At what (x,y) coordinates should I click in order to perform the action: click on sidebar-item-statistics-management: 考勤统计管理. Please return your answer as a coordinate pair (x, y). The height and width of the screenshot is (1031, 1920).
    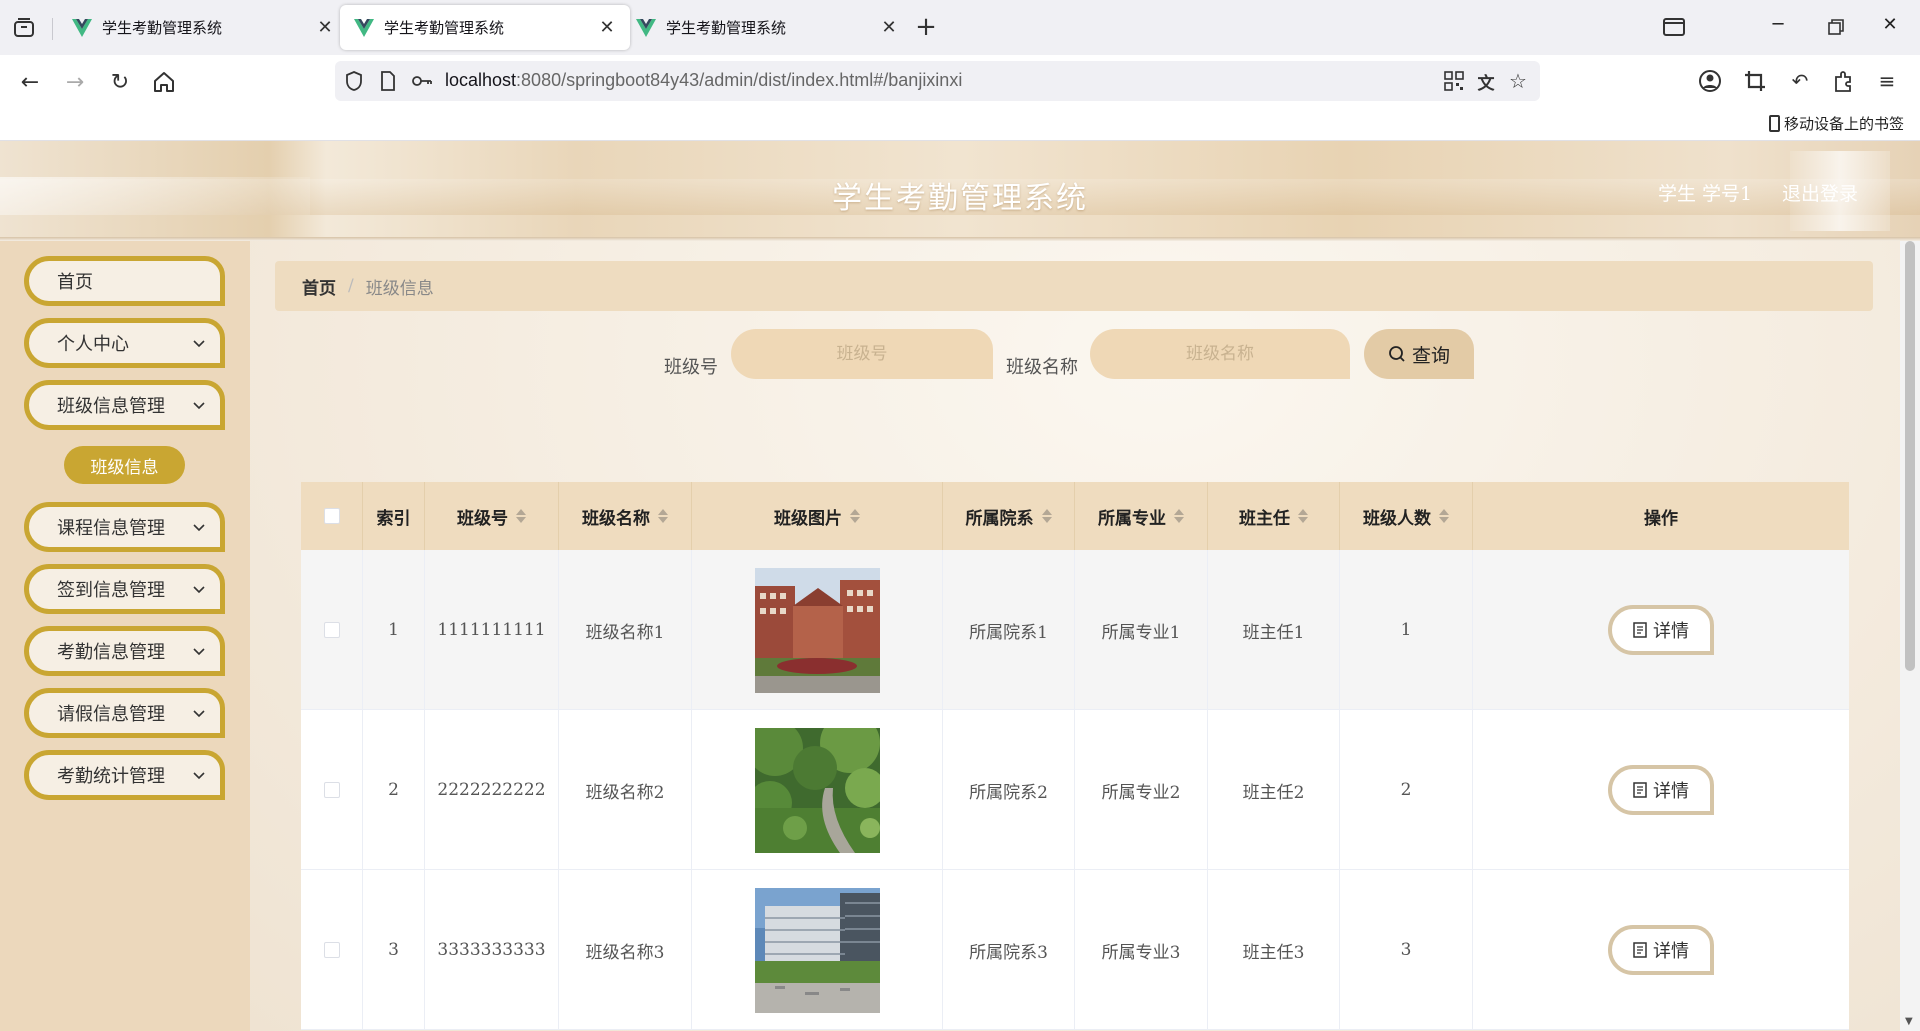
    Looking at the image, I should click on (124, 775).